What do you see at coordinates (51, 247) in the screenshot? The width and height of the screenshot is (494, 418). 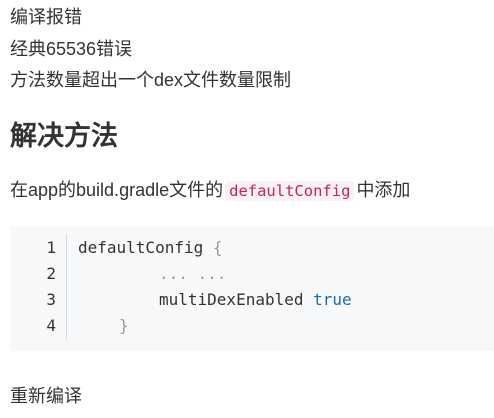 I see `line-number: 1` at bounding box center [51, 247].